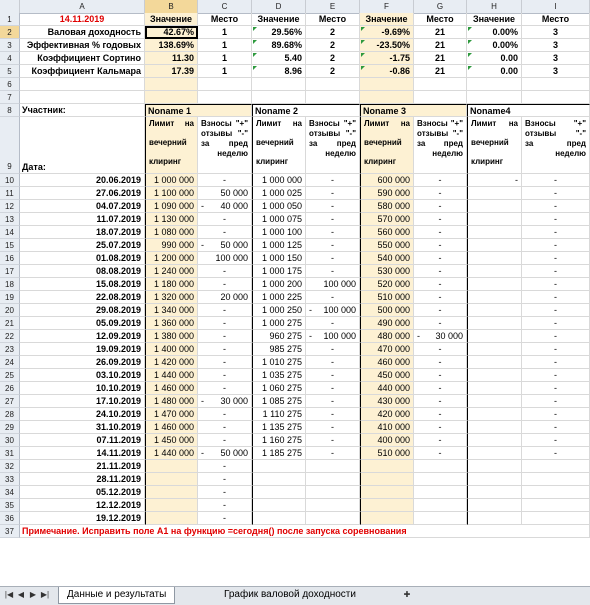 This screenshot has height=605, width=590. Describe the element at coordinates (82, 427) in the screenshot. I see `date-cell: 31.10.2019` at that location.